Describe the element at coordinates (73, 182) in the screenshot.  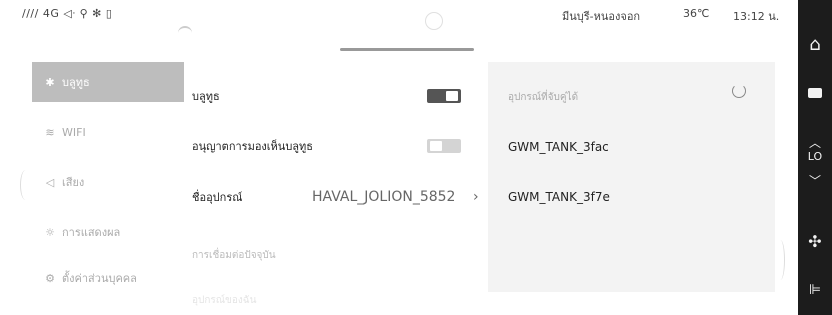
I see `sidebar-item-label: เสียง` at that location.